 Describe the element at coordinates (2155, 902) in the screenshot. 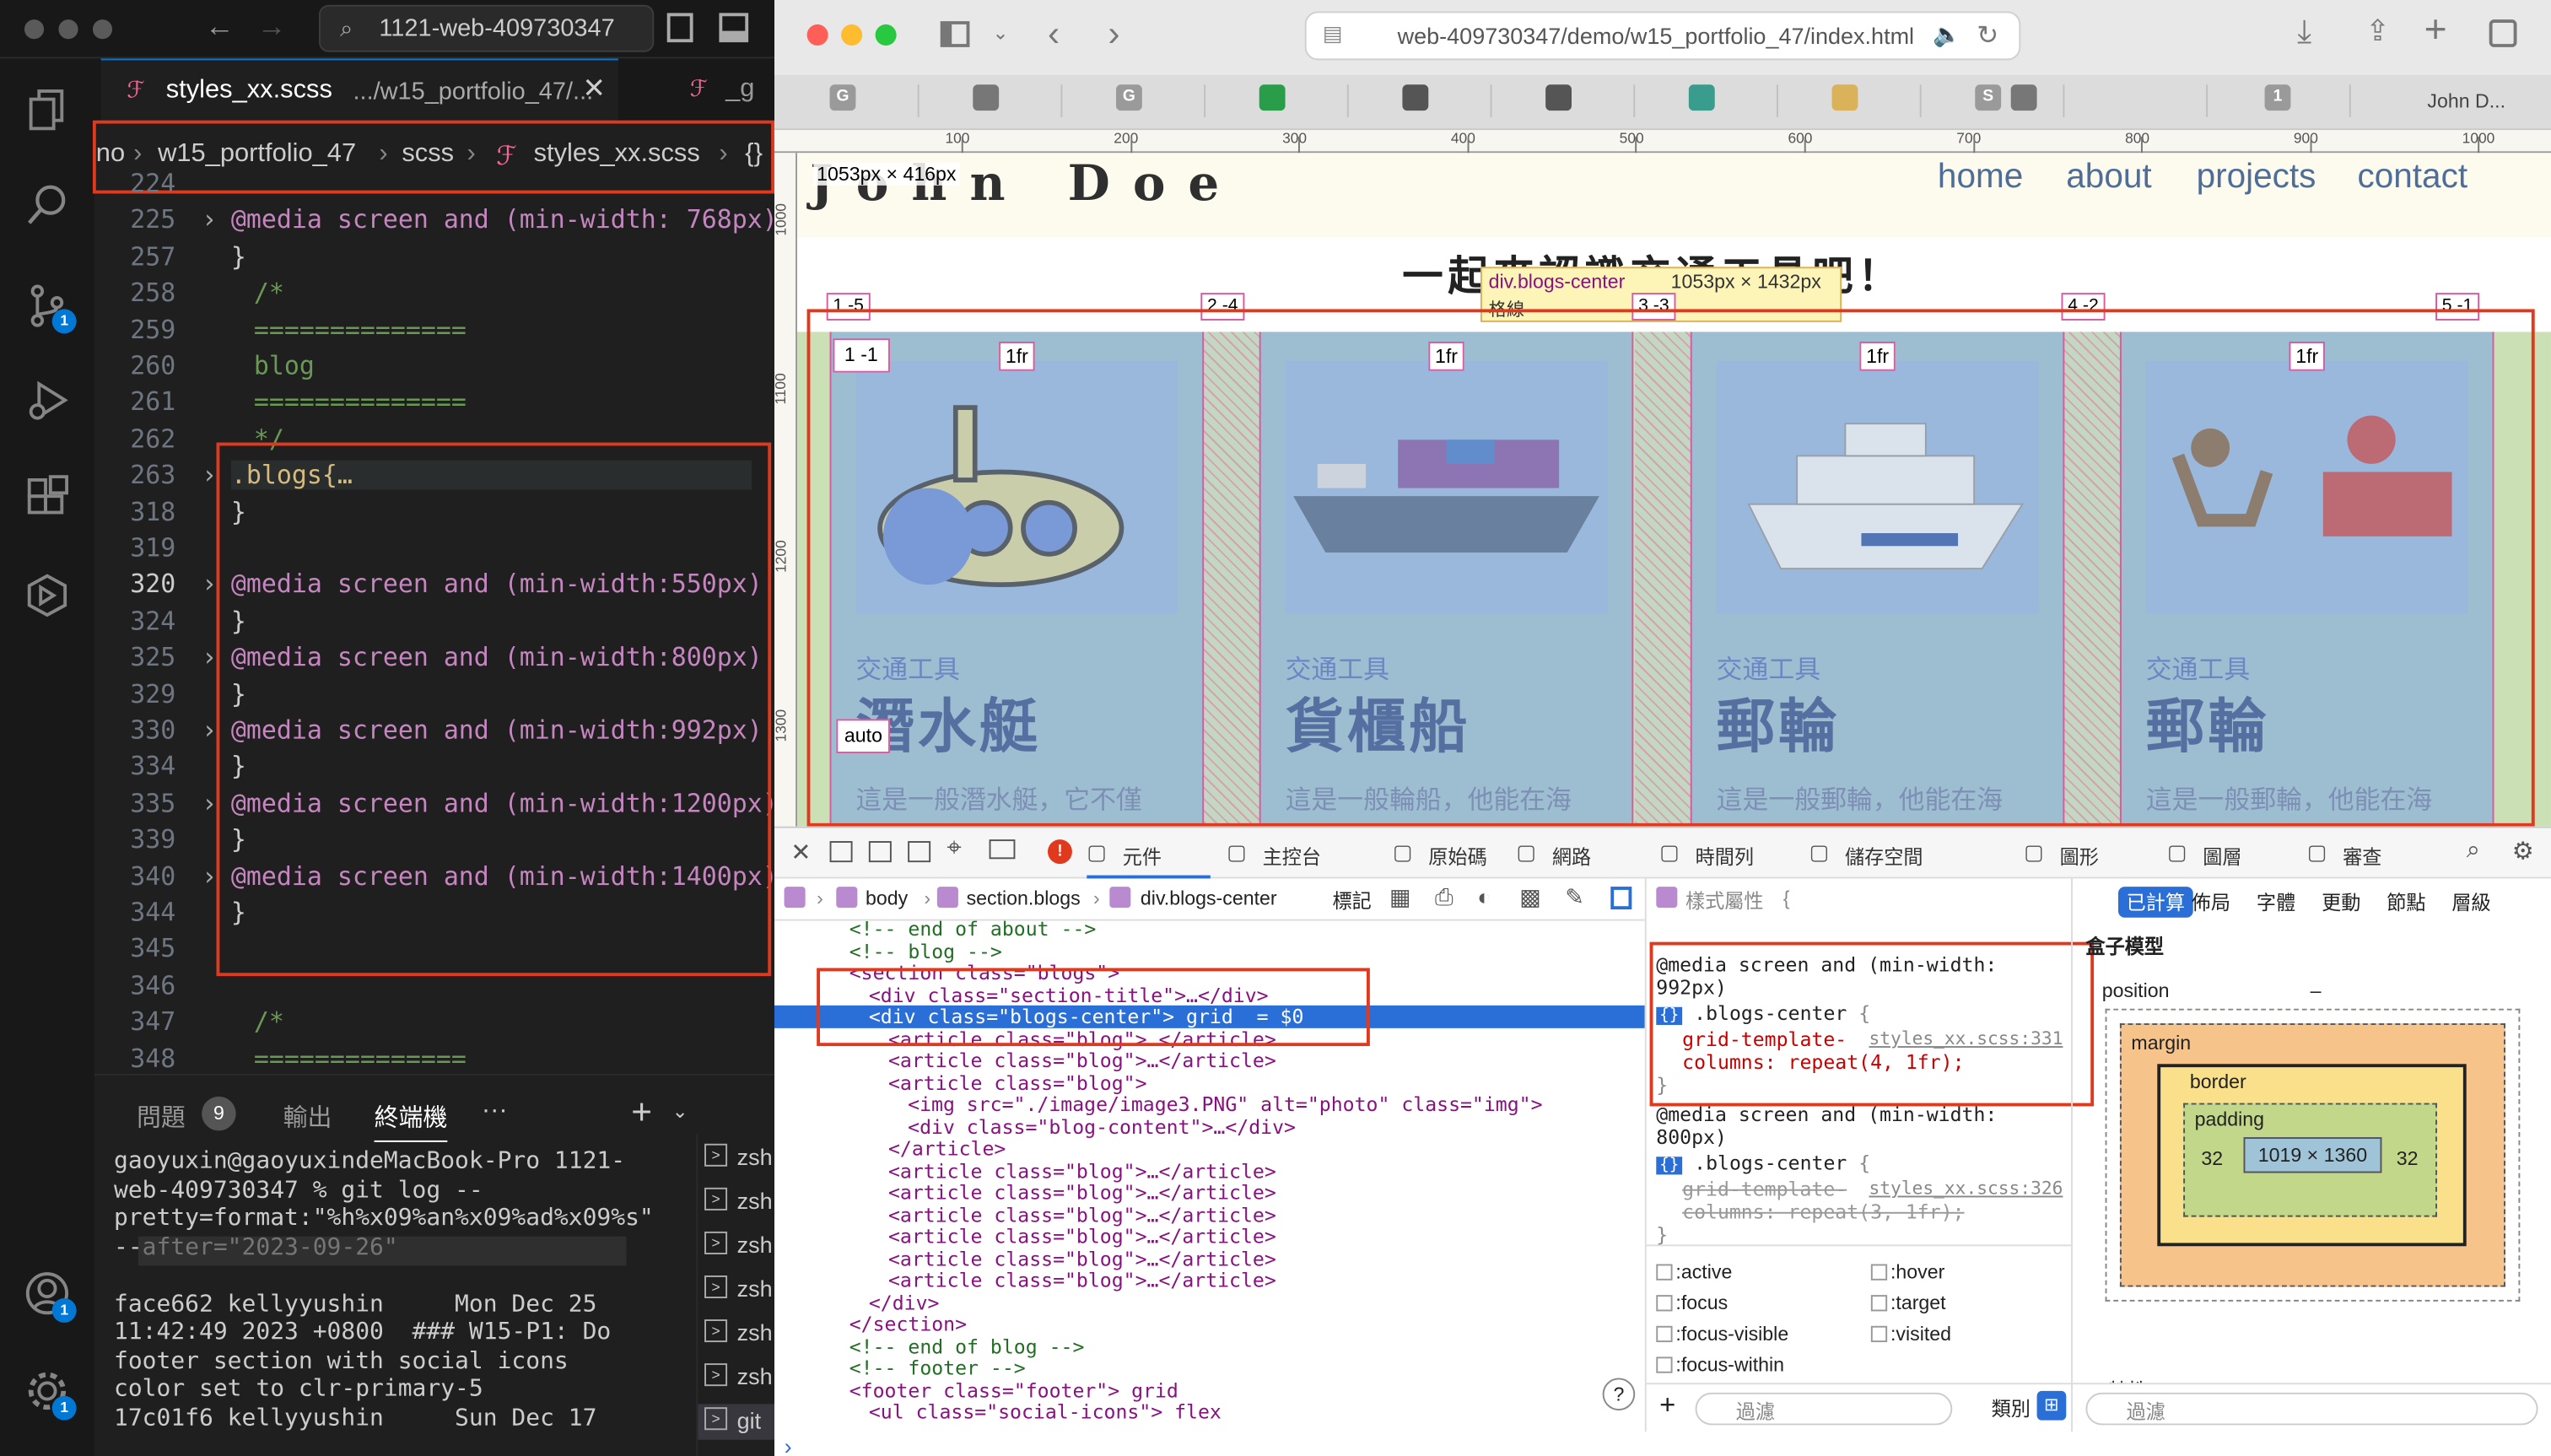

I see `sidebar-tab: 已計算` at that location.